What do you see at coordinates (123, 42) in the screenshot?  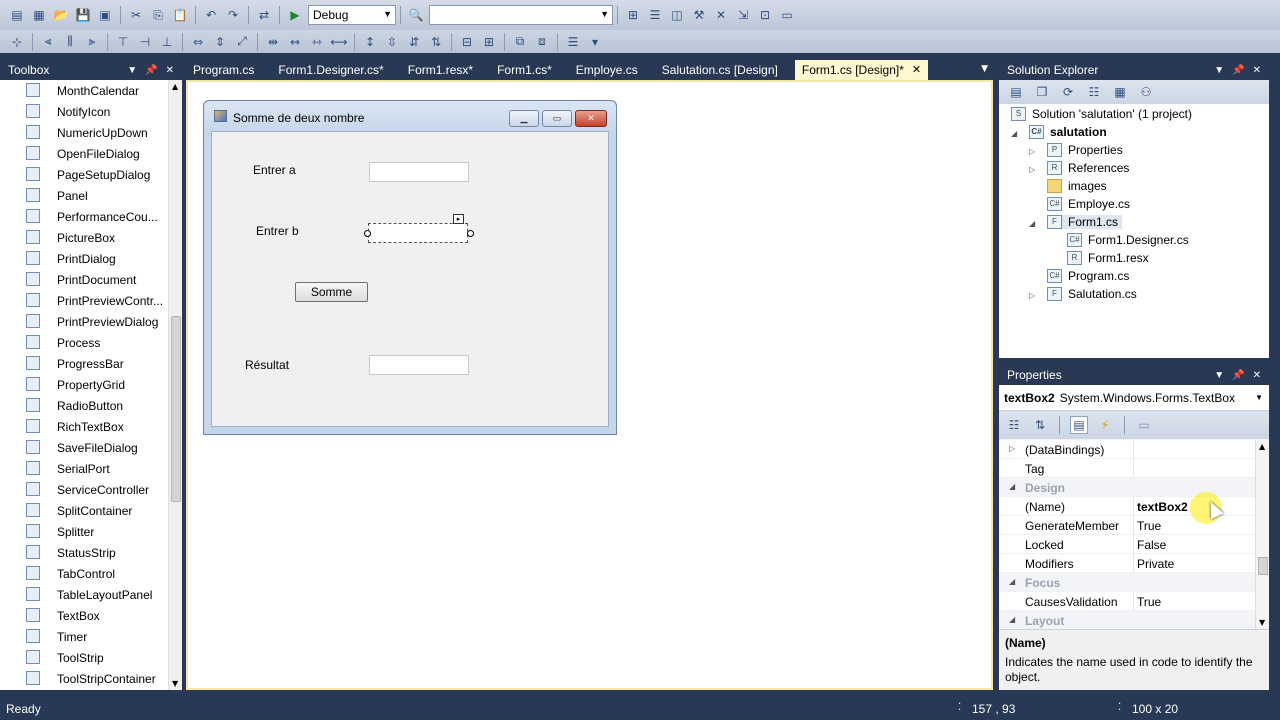 I see `align-top-icon: ⊤` at bounding box center [123, 42].